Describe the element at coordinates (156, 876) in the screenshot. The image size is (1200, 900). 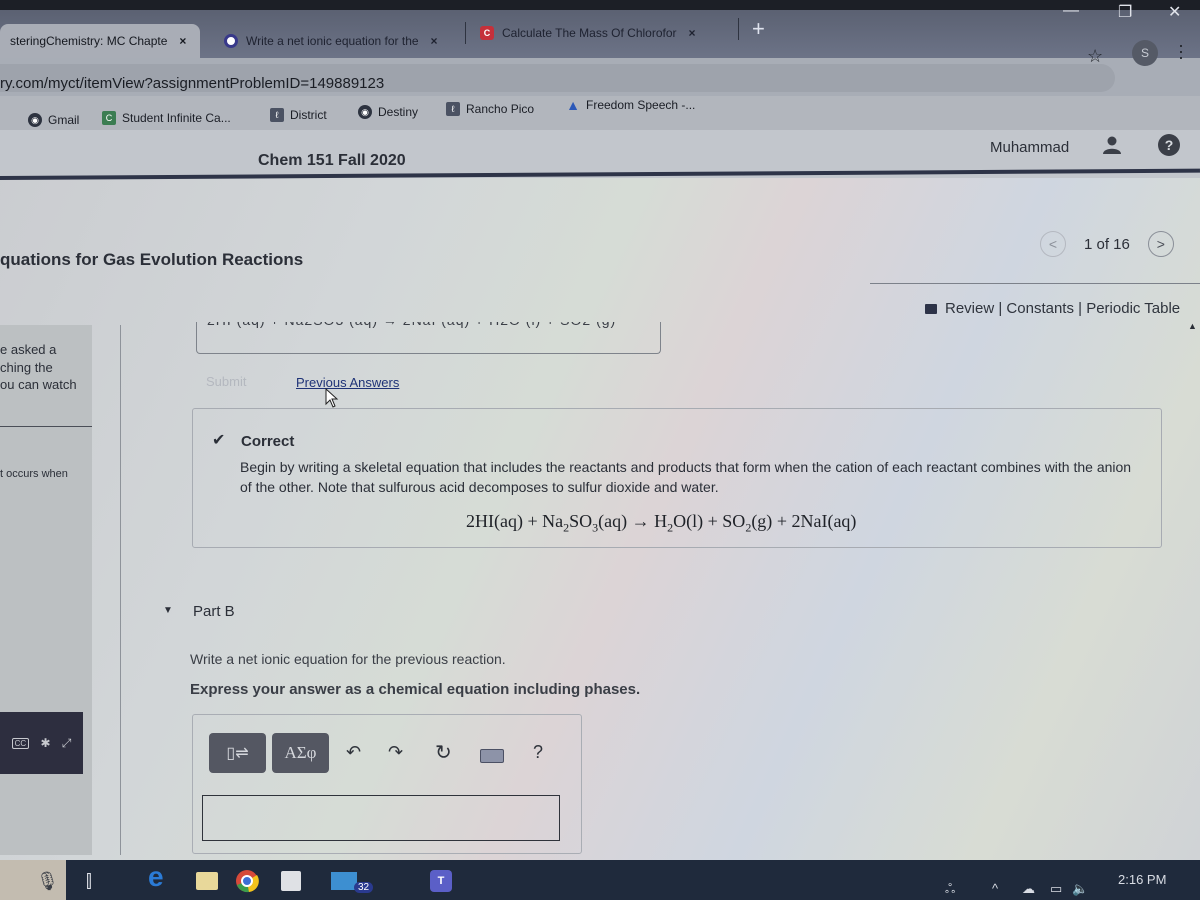
I see `edge-icon: e` at that location.